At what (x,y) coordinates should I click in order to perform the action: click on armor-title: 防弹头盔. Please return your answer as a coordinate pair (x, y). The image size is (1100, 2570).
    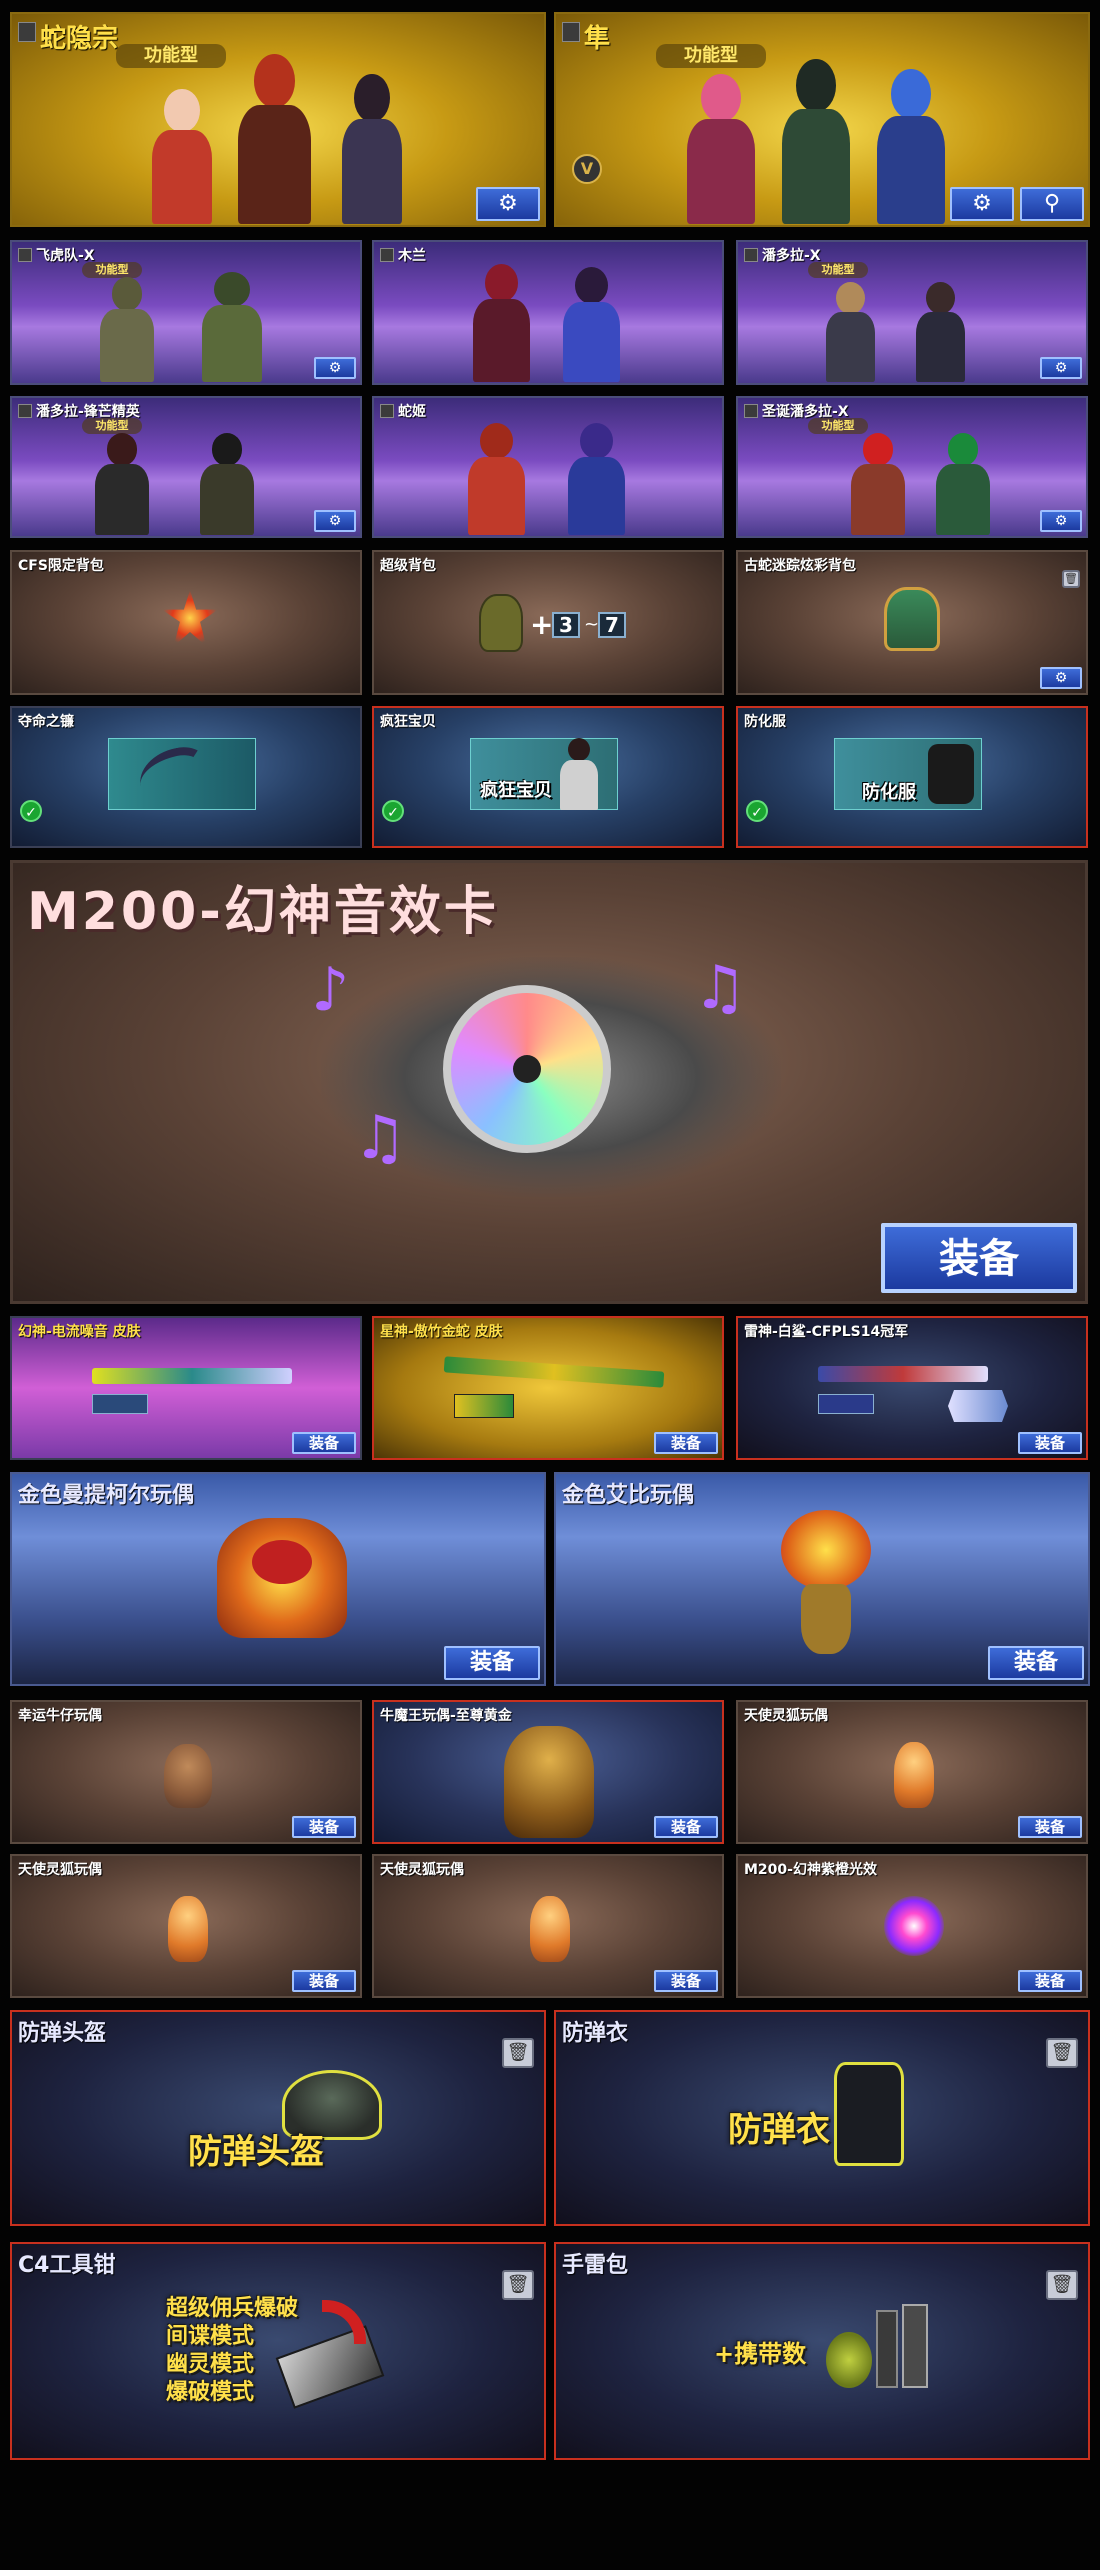
    Looking at the image, I should click on (62, 2033).